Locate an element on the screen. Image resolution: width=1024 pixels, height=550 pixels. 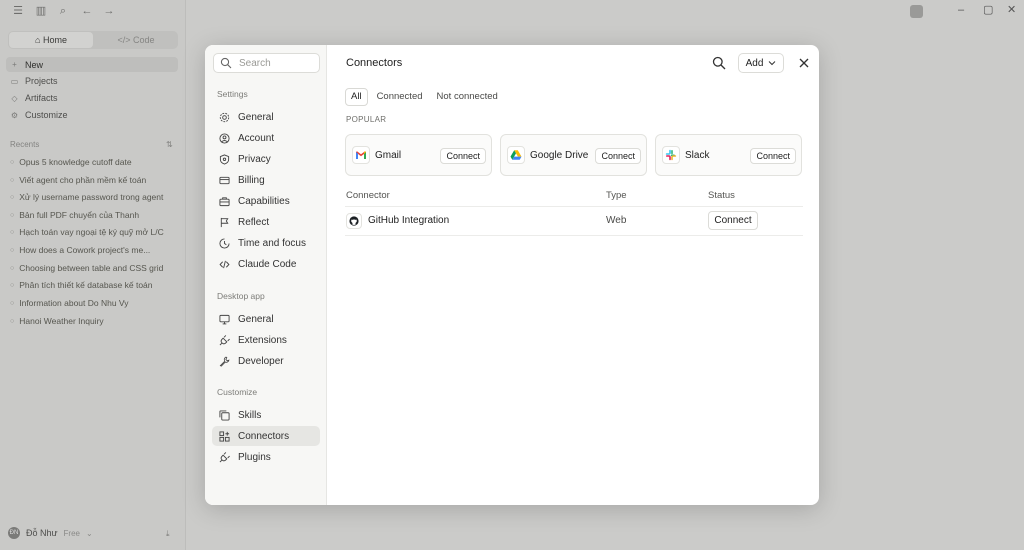
github-icon is located at coordinates (354, 221).